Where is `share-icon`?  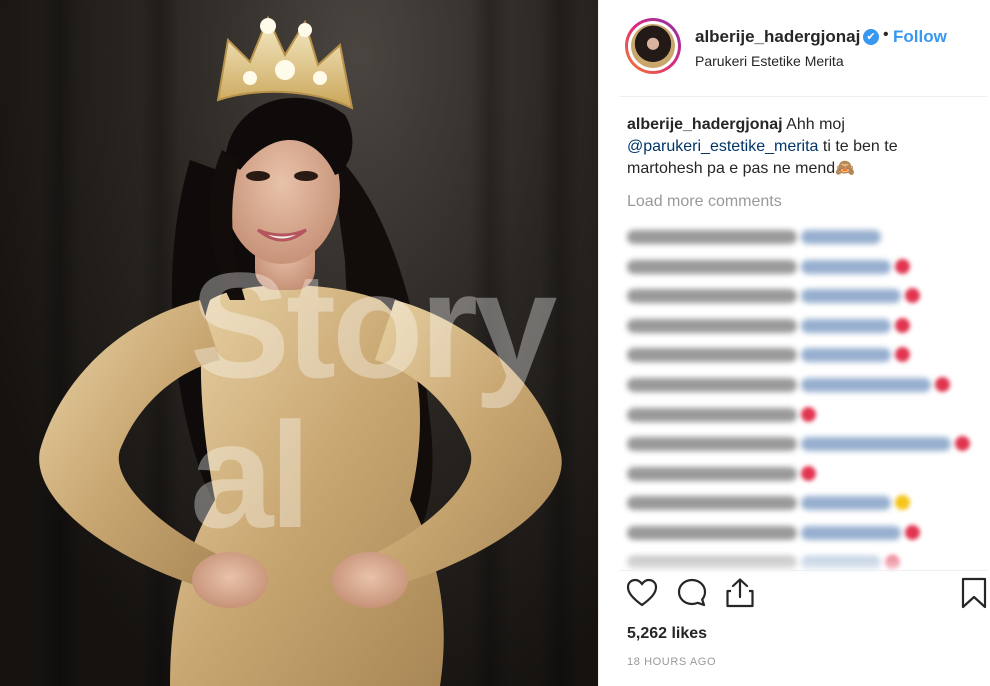
share-icon is located at coordinates (740, 593).